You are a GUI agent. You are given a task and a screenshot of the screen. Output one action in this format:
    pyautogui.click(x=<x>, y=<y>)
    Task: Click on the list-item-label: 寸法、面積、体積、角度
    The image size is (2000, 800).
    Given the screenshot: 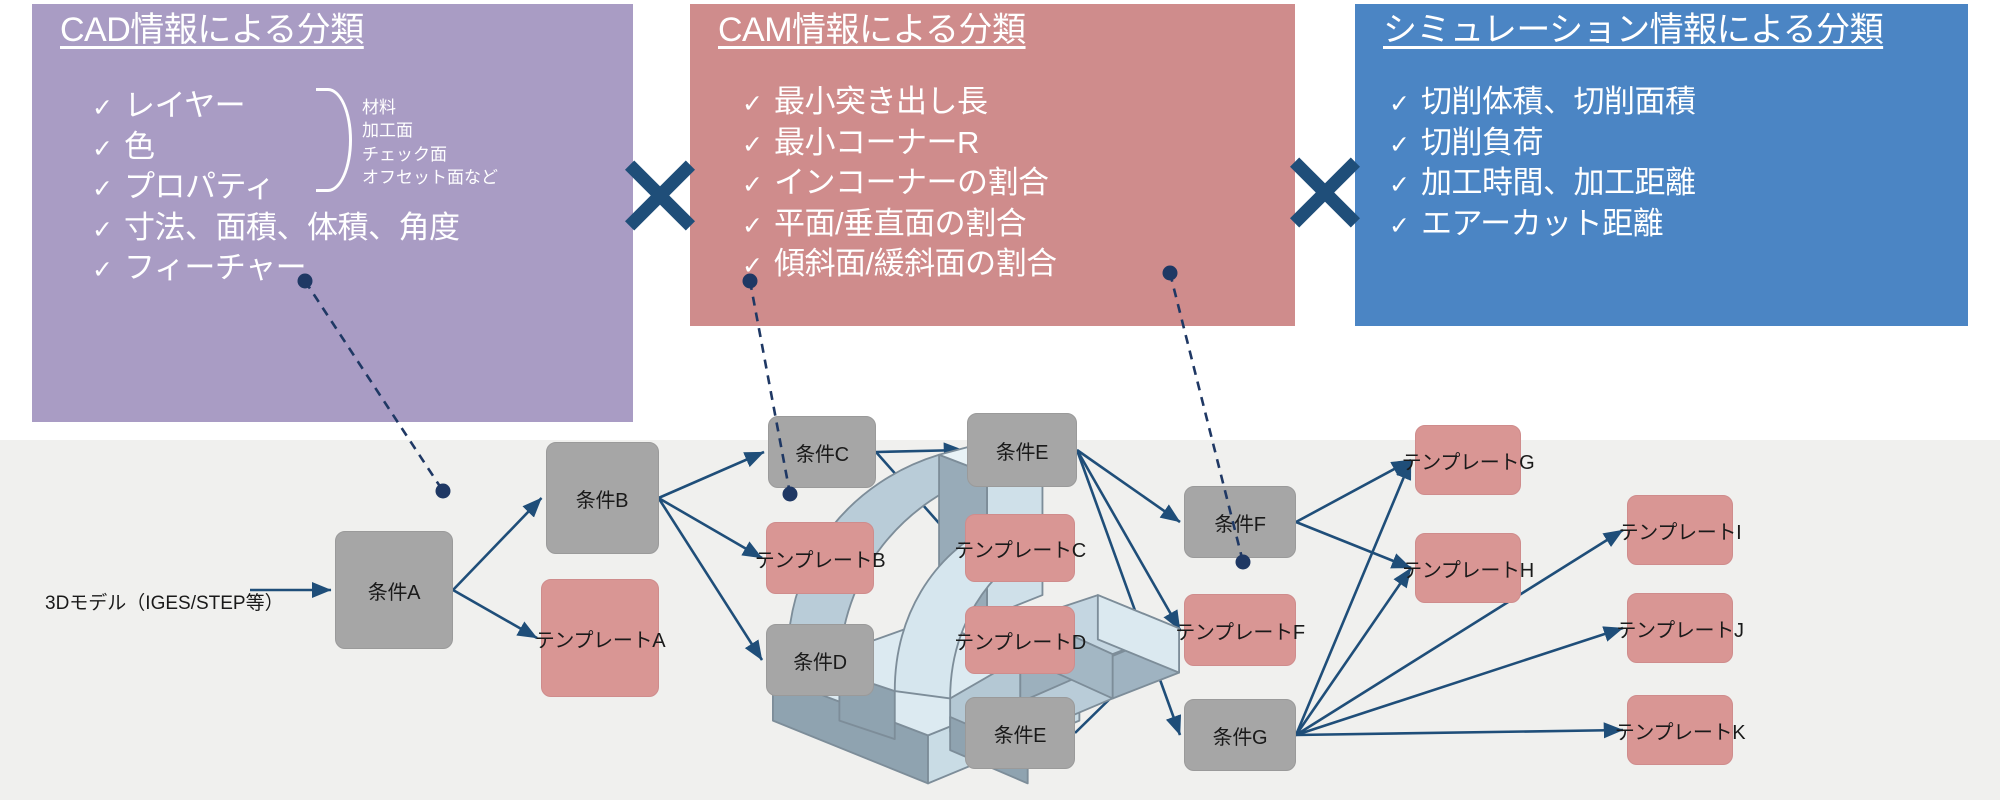 What is the action you would take?
    pyautogui.click(x=292, y=227)
    